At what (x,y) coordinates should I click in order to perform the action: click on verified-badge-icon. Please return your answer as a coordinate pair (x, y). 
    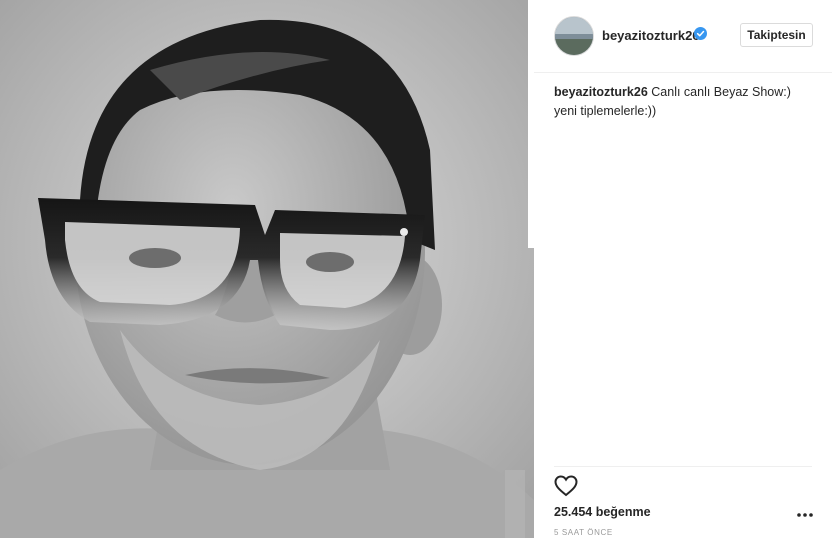
    Looking at the image, I should click on (700, 33).